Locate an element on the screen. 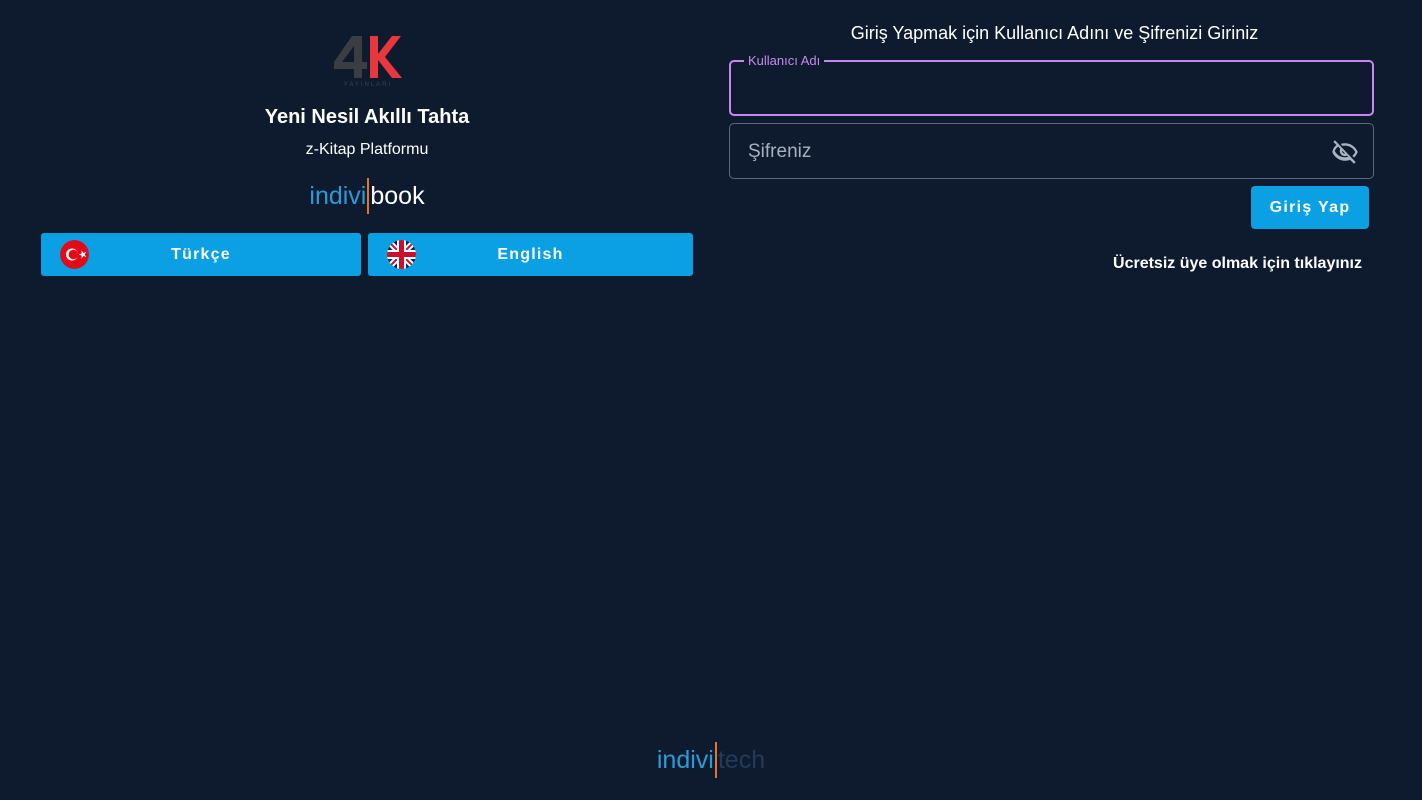 The image size is (1422, 800). password-field is located at coordinates (1051, 151).